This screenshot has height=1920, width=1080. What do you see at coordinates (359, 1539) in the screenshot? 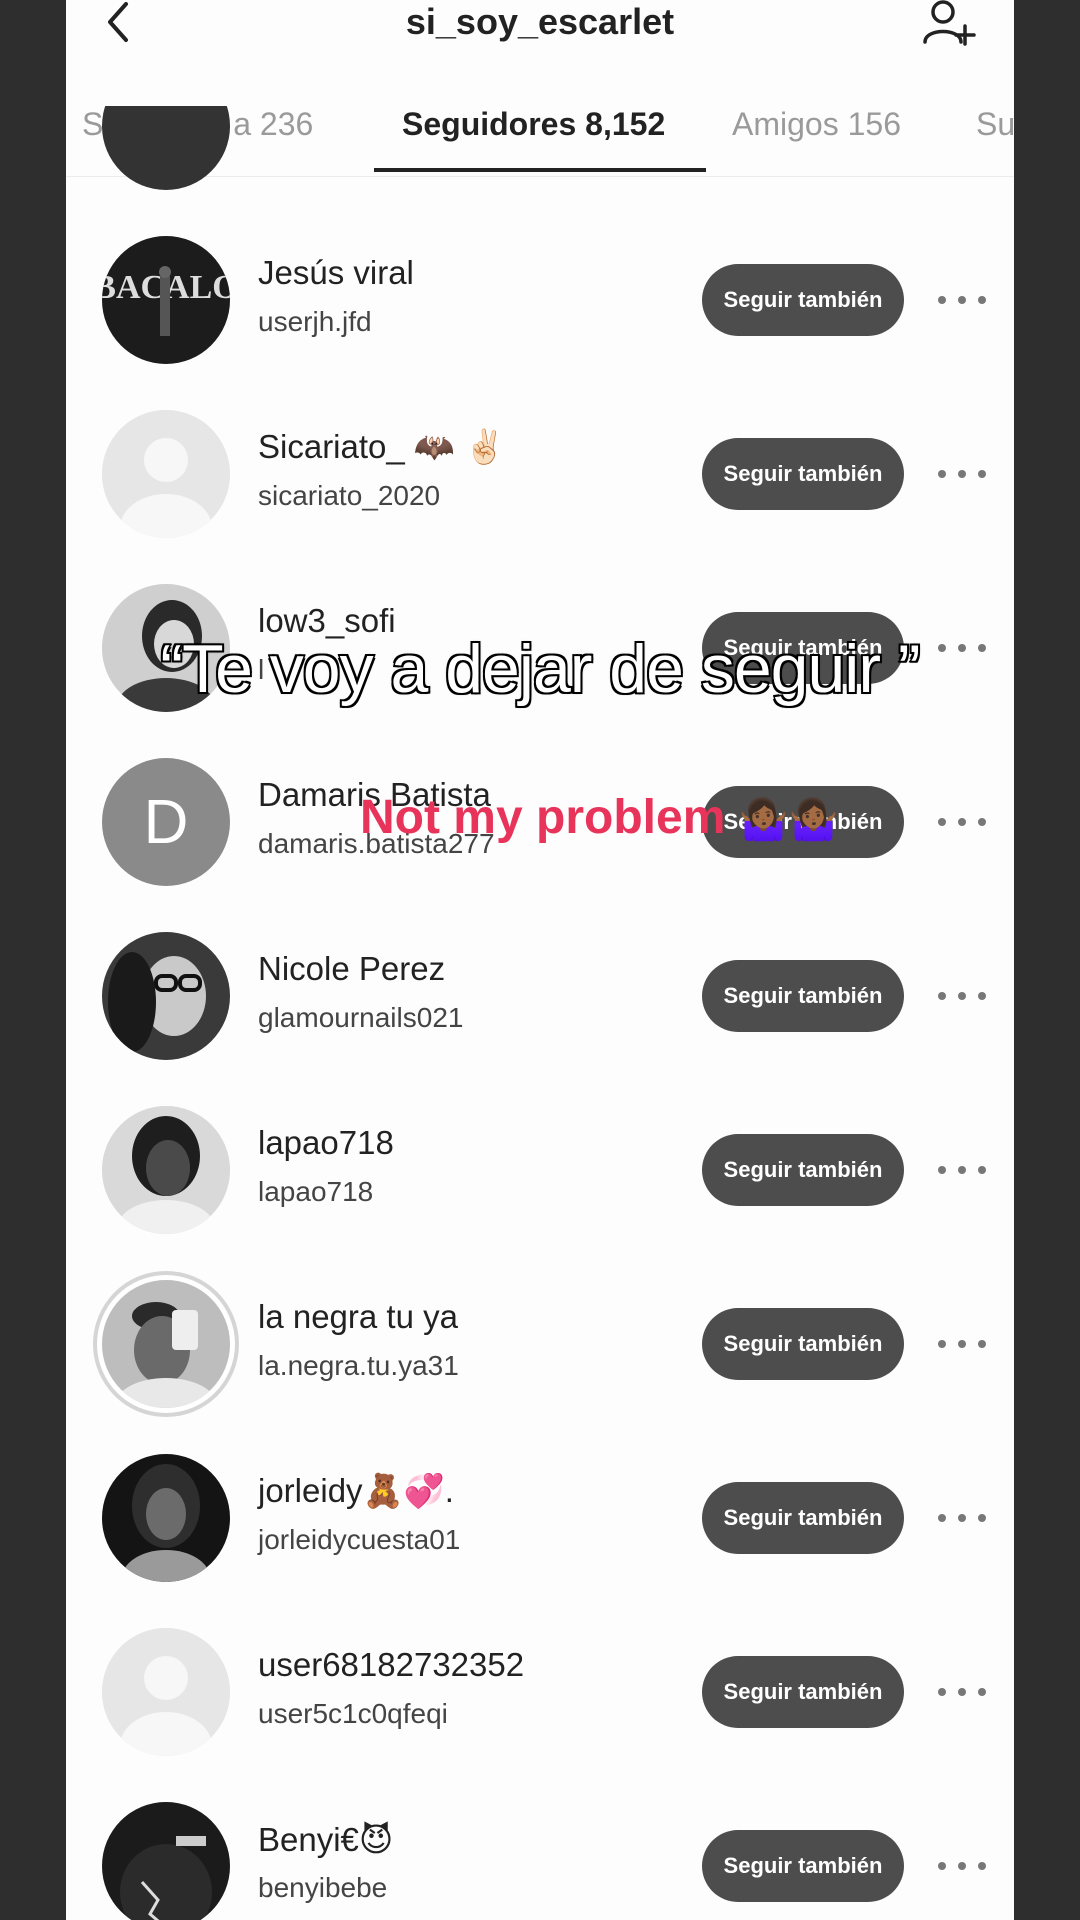
I see `user-handle: jorleidycuesta01` at bounding box center [359, 1539].